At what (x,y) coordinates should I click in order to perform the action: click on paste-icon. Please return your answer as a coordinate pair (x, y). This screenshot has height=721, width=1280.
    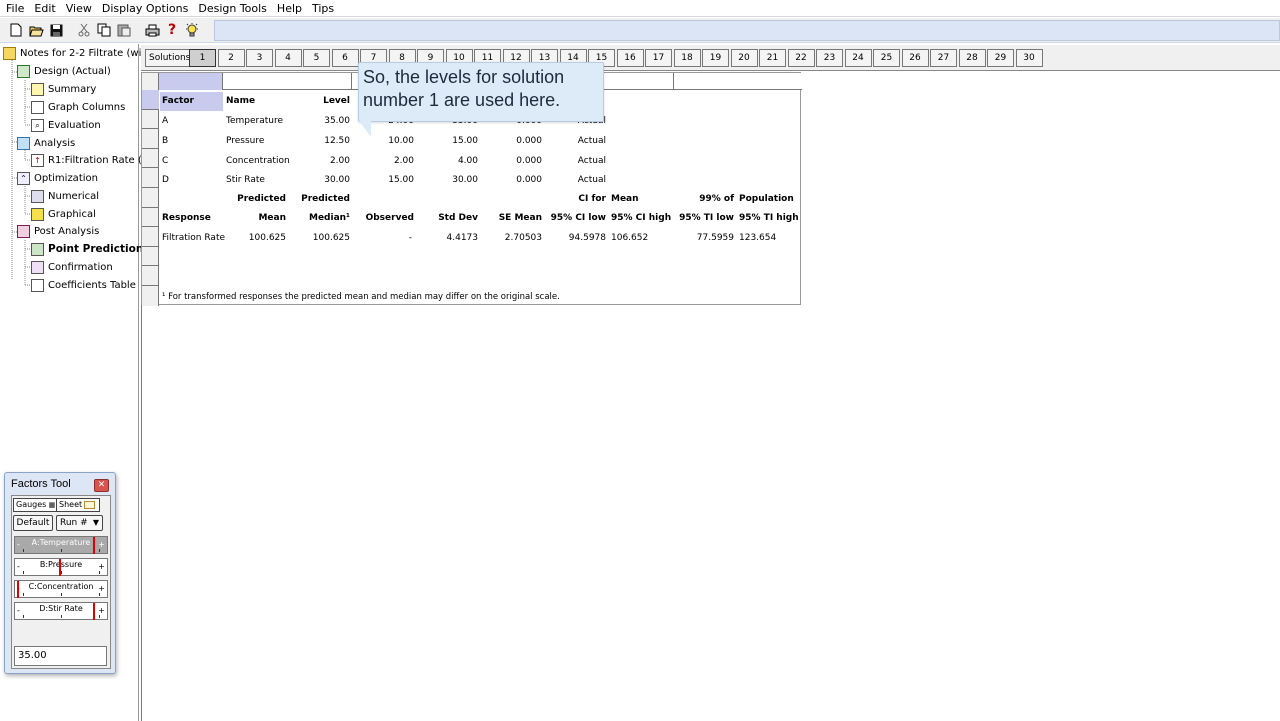
    Looking at the image, I should click on (124, 30).